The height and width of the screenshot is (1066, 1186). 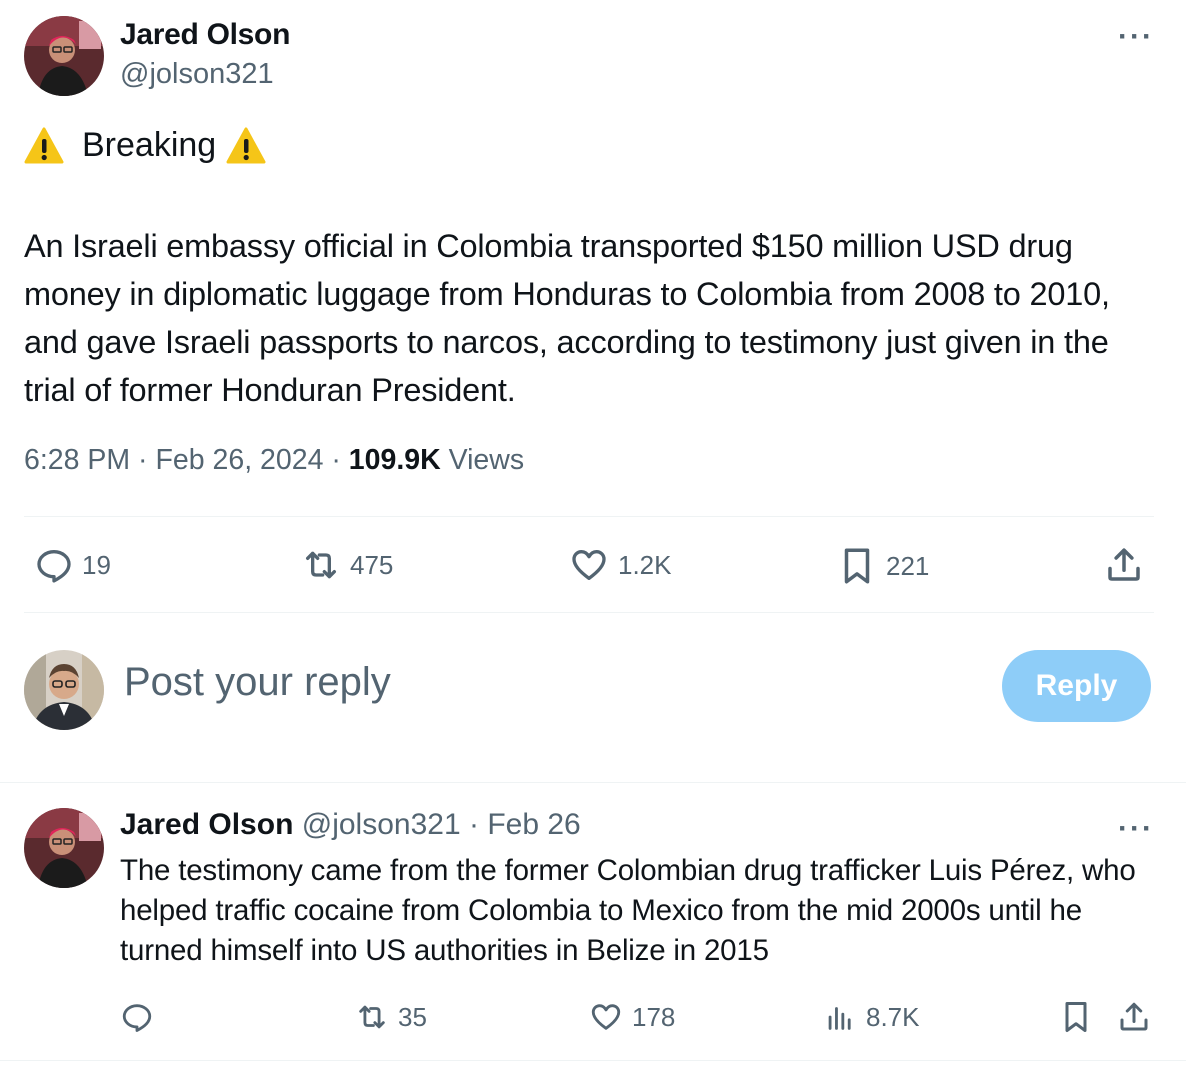 What do you see at coordinates (205, 35) in the screenshot?
I see `author-name: Jared Olson` at bounding box center [205, 35].